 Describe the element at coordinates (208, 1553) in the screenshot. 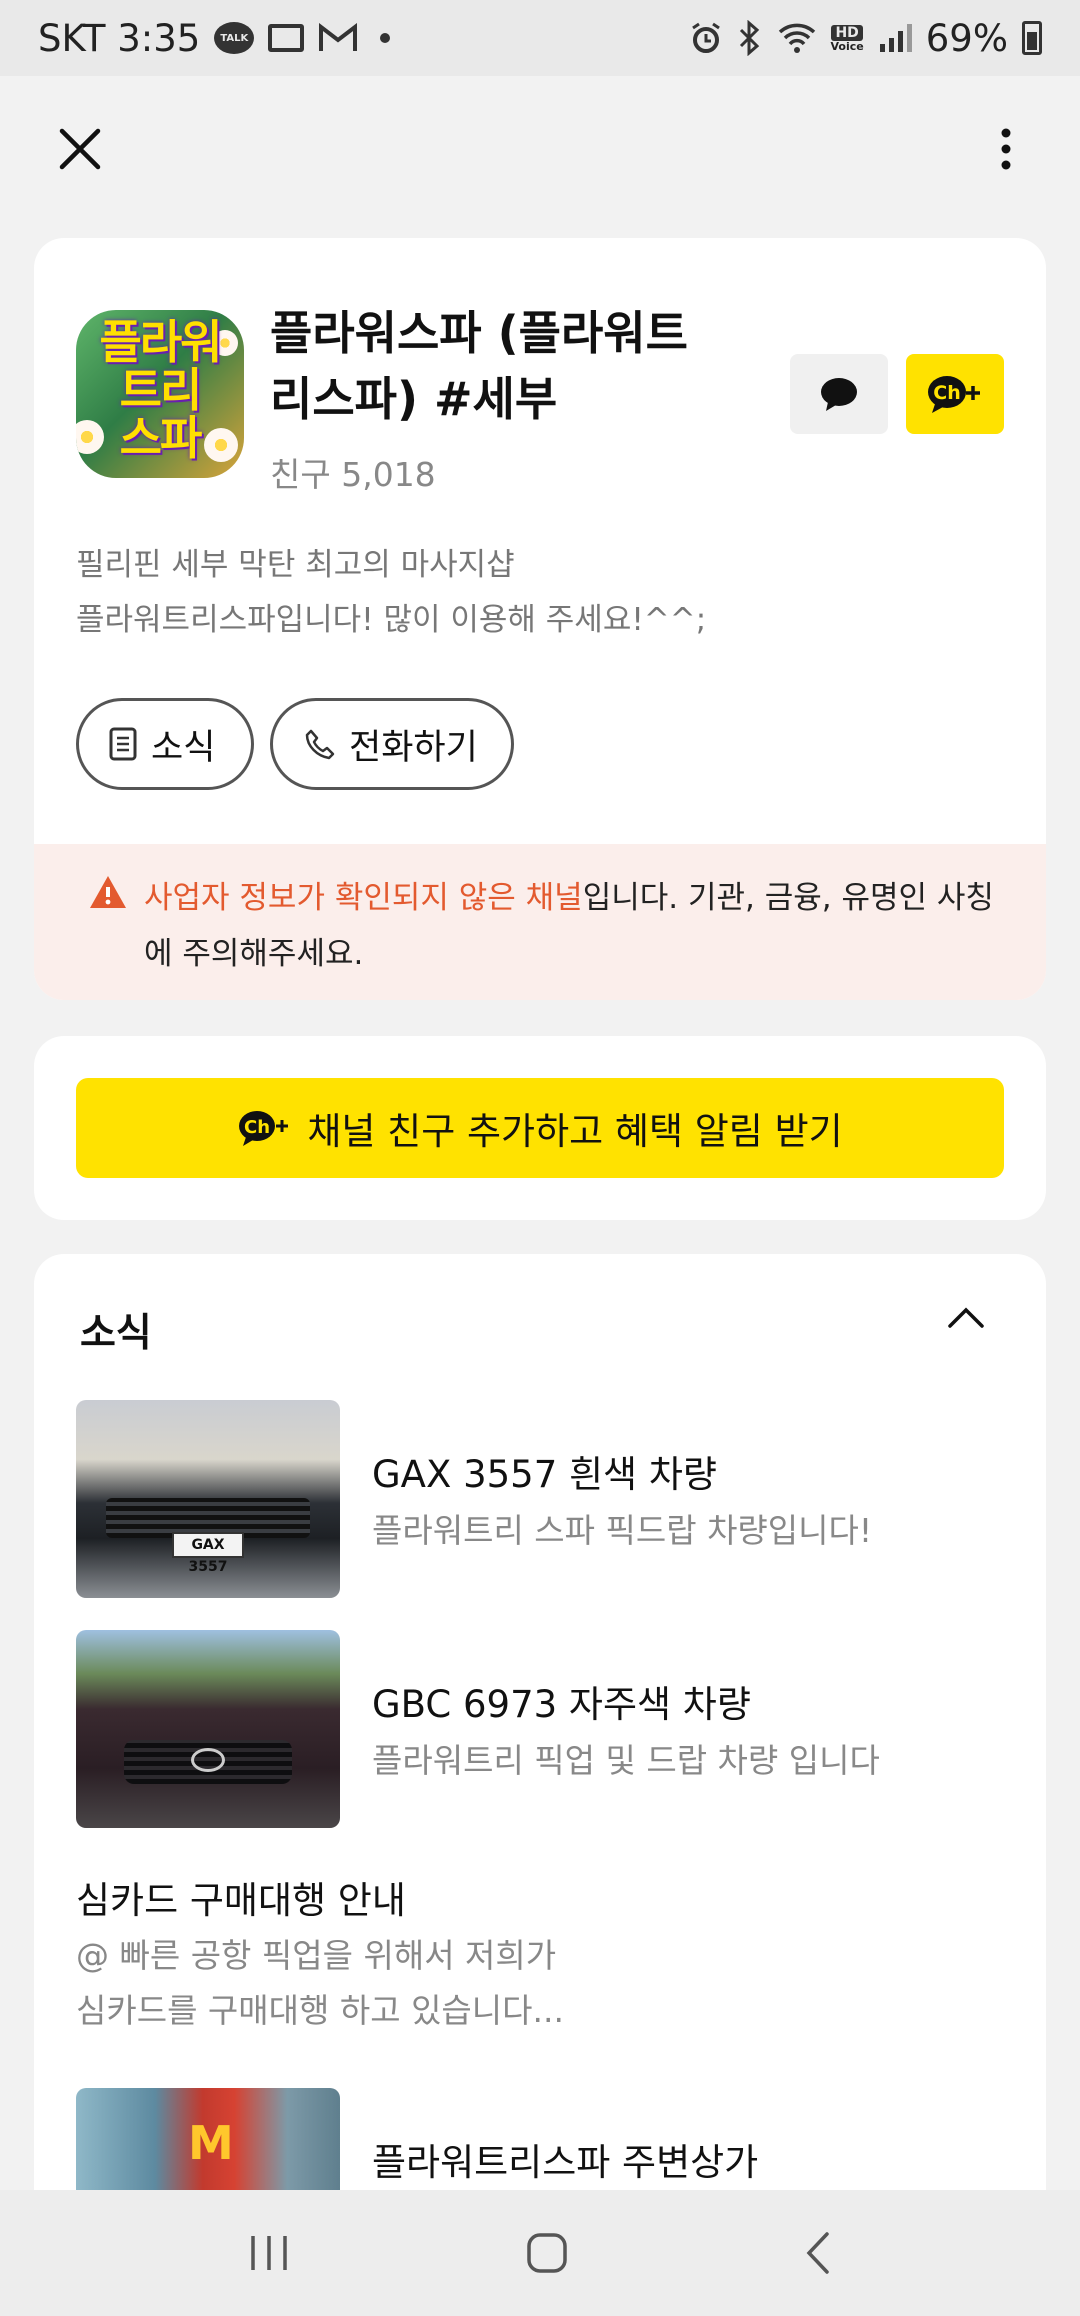

I see `license-plate: GAX 3557` at that location.